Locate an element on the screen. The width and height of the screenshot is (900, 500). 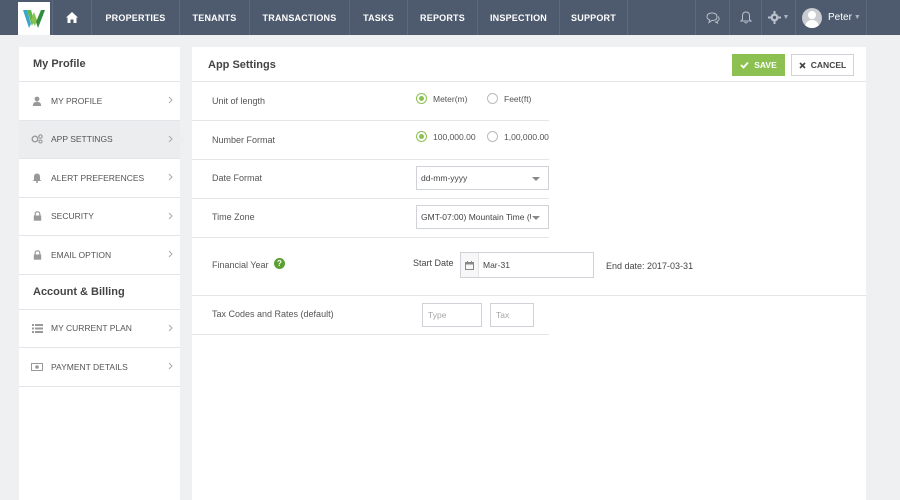
gears-icon is located at coordinates (37, 139).